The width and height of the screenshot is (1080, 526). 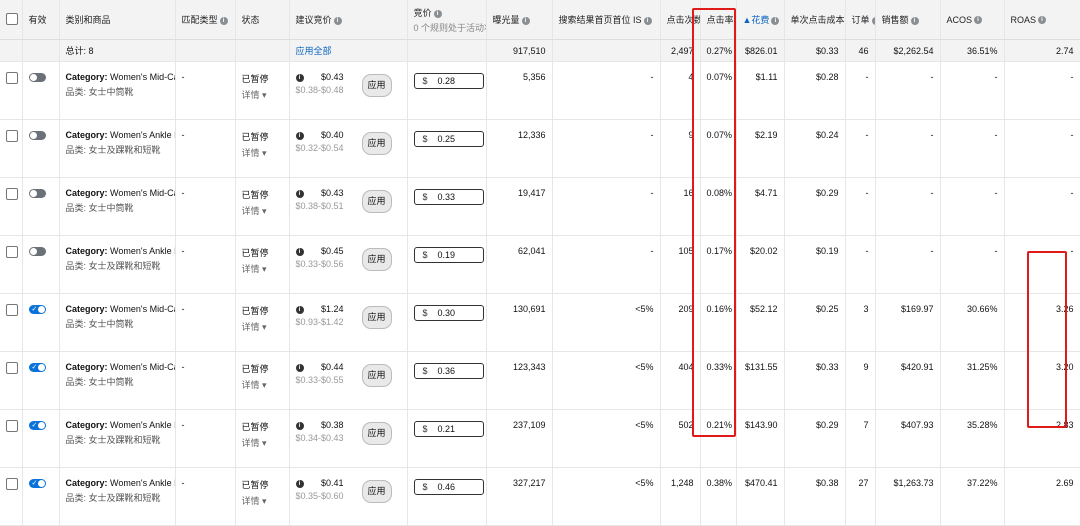 I want to click on impressions: 62,041, so click(x=519, y=264).